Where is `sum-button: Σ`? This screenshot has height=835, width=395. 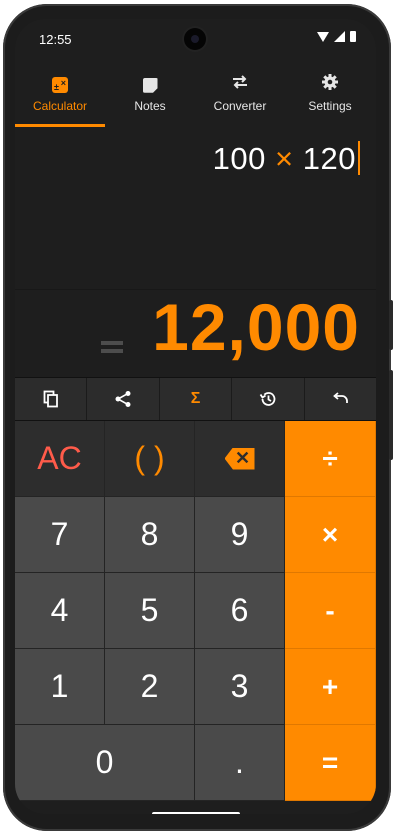
sum-button: Σ is located at coordinates (196, 399).